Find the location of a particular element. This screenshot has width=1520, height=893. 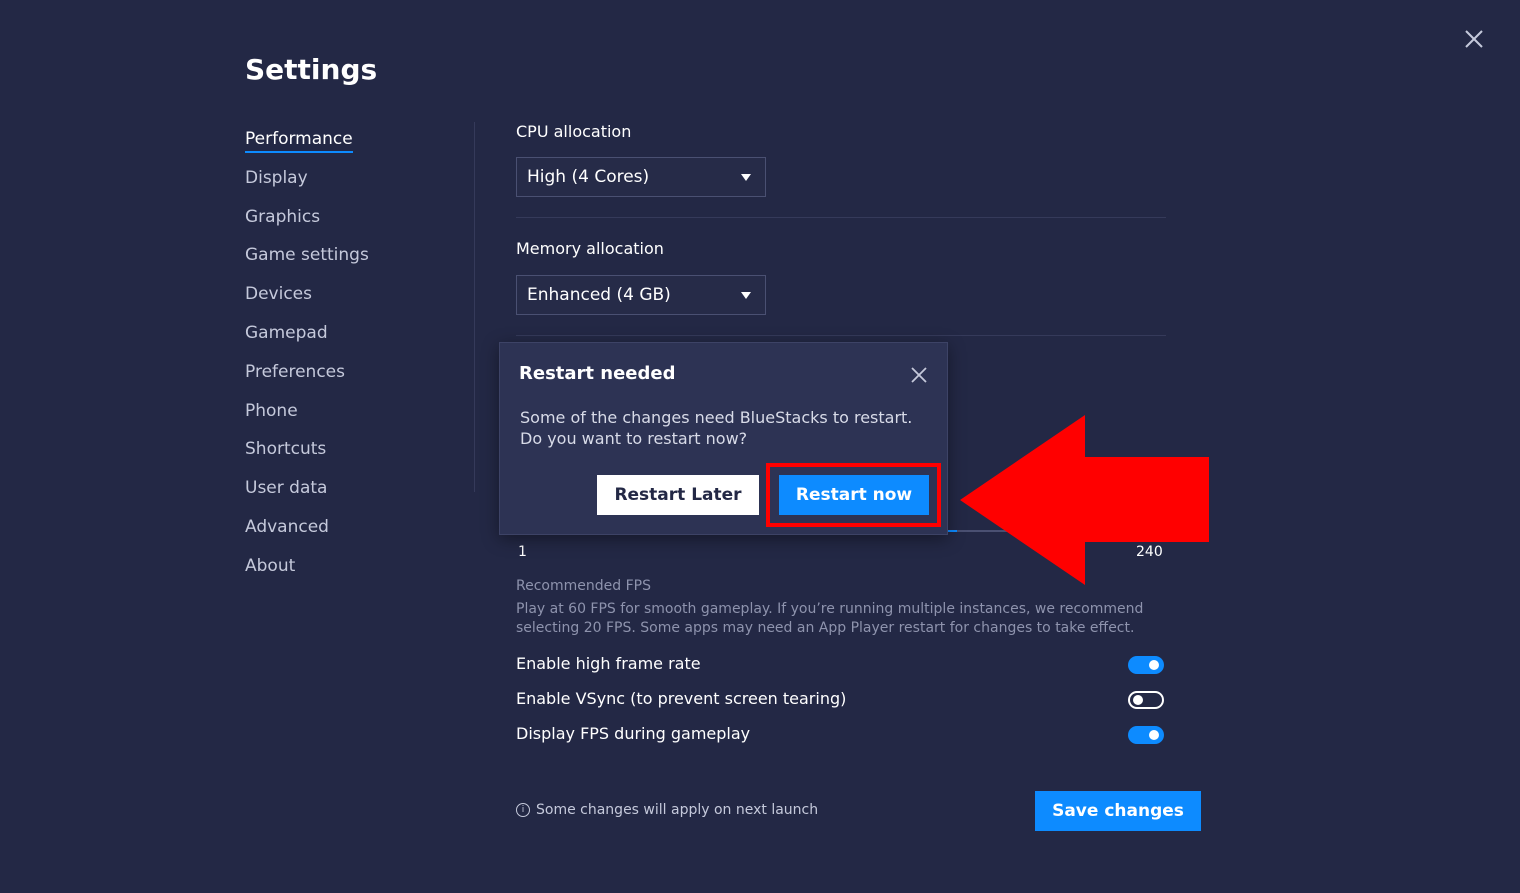

footer-note: i Some changes will apply on next launch is located at coordinates (667, 810).